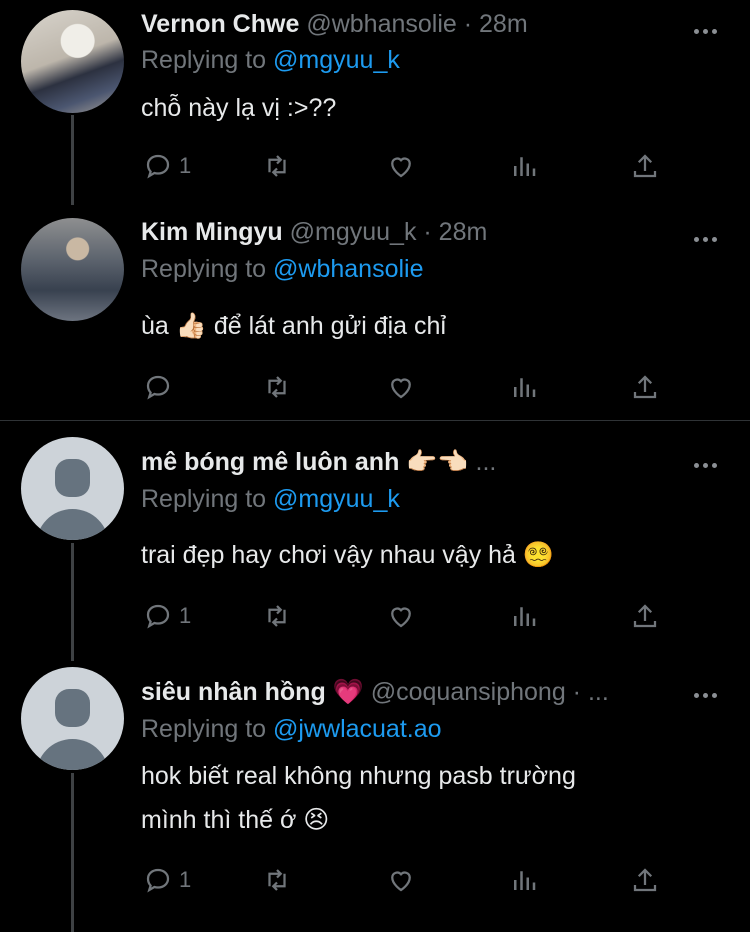  I want to click on tweet-text-line-2: mình thì thế ớ 😣, so click(235, 820).